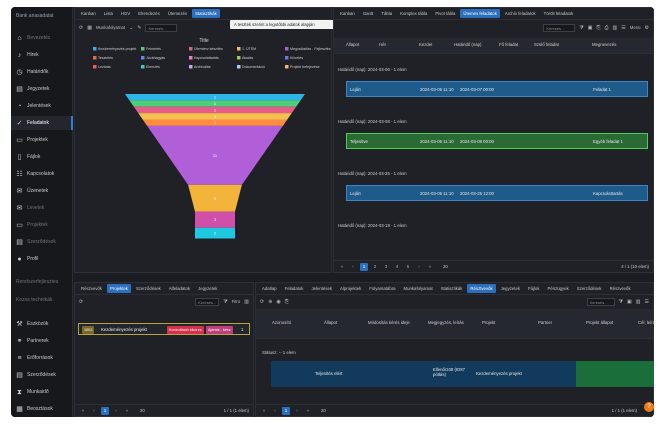 The width and height of the screenshot is (663, 425). Describe the element at coordinates (647, 302) in the screenshot. I see `list-icon: ☰` at that location.